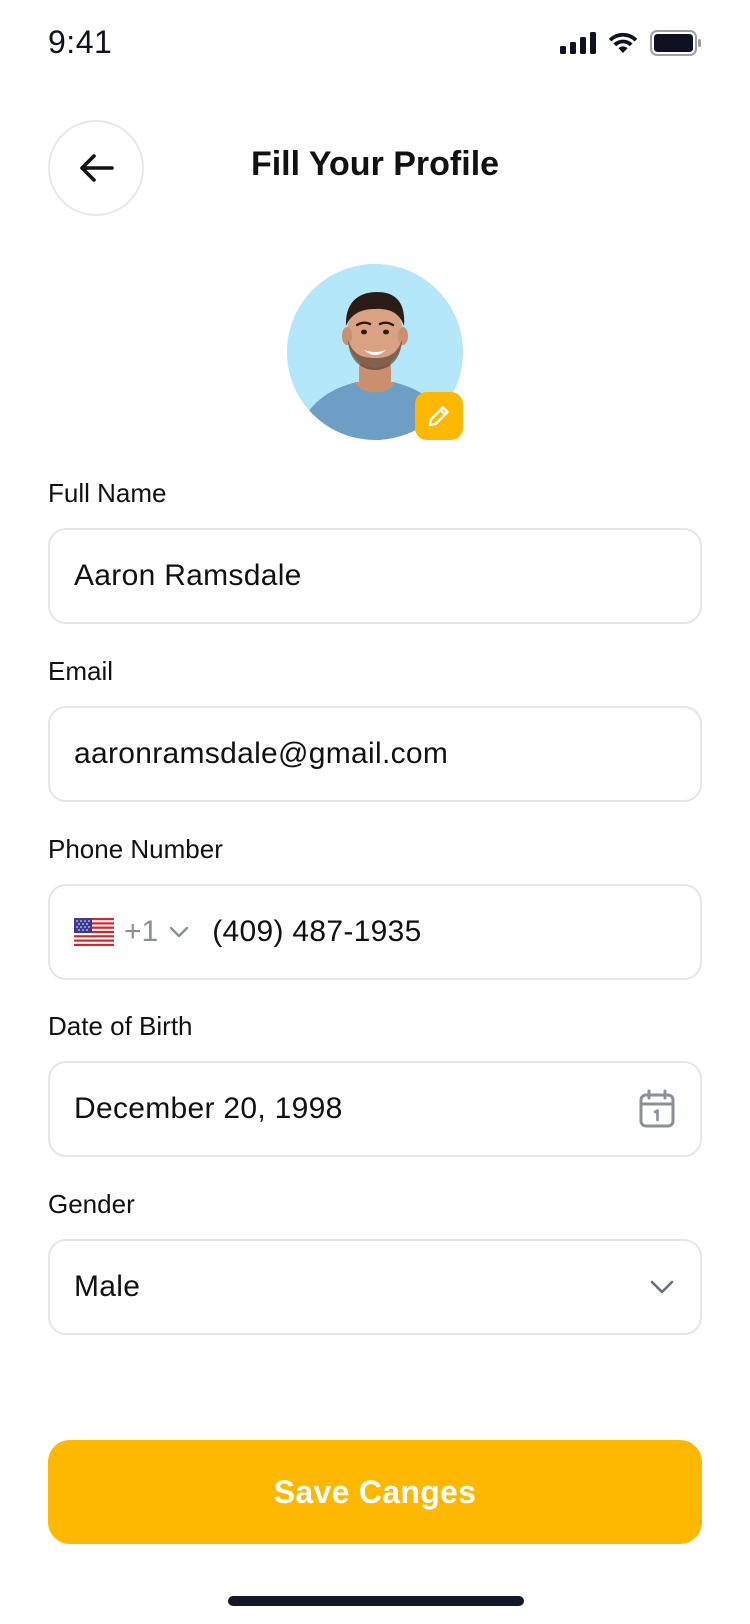 The height and width of the screenshot is (1624, 750). I want to click on calendar-icon, so click(657, 1108).